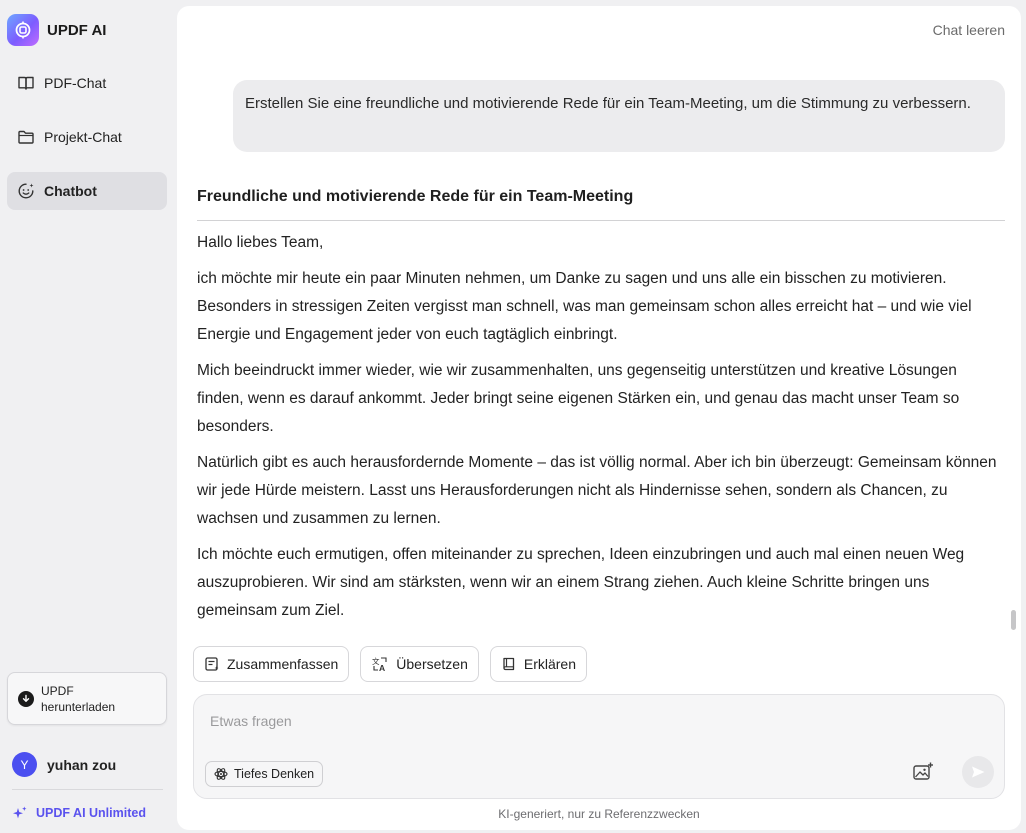 Image resolution: width=1026 pixels, height=833 pixels. What do you see at coordinates (87, 789) in the screenshot?
I see `sidebar-divider` at bounding box center [87, 789].